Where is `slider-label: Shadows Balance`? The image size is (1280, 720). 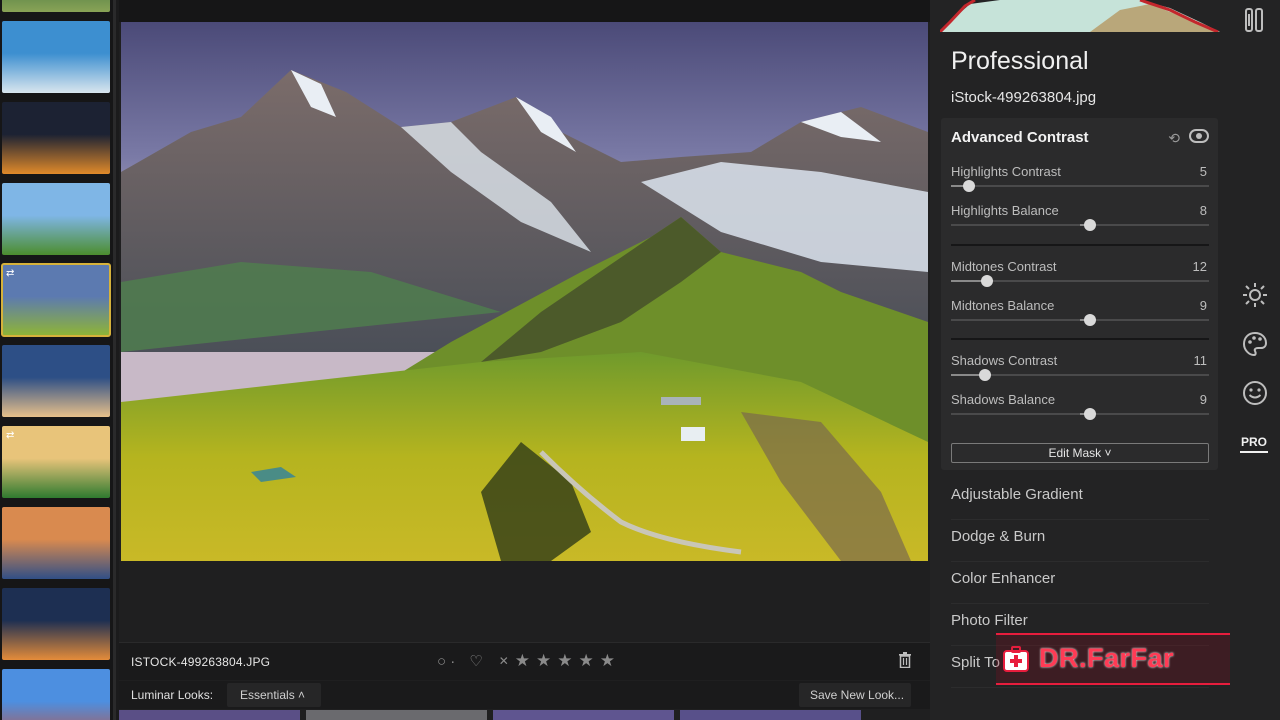 slider-label: Shadows Balance is located at coordinates (1003, 399).